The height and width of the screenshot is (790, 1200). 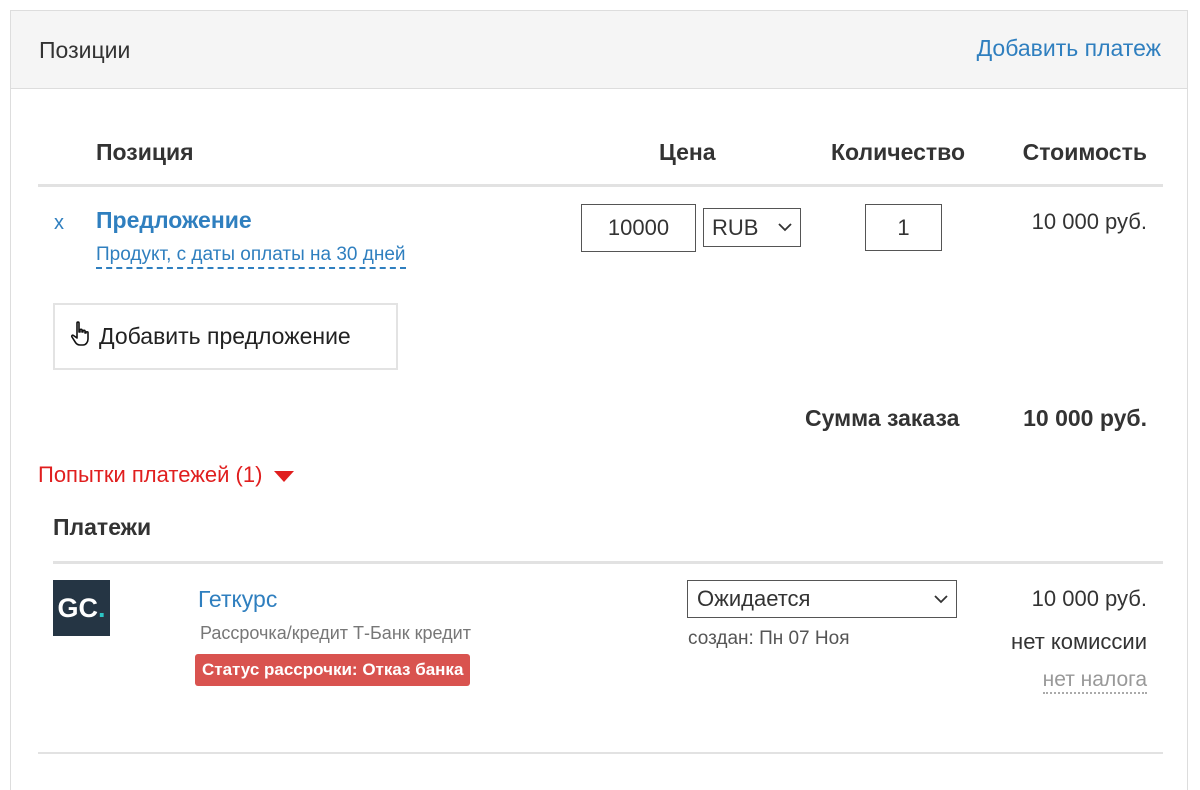 I want to click on installment-status-badge: Статус рассрочки: Отказ банка, so click(x=333, y=670).